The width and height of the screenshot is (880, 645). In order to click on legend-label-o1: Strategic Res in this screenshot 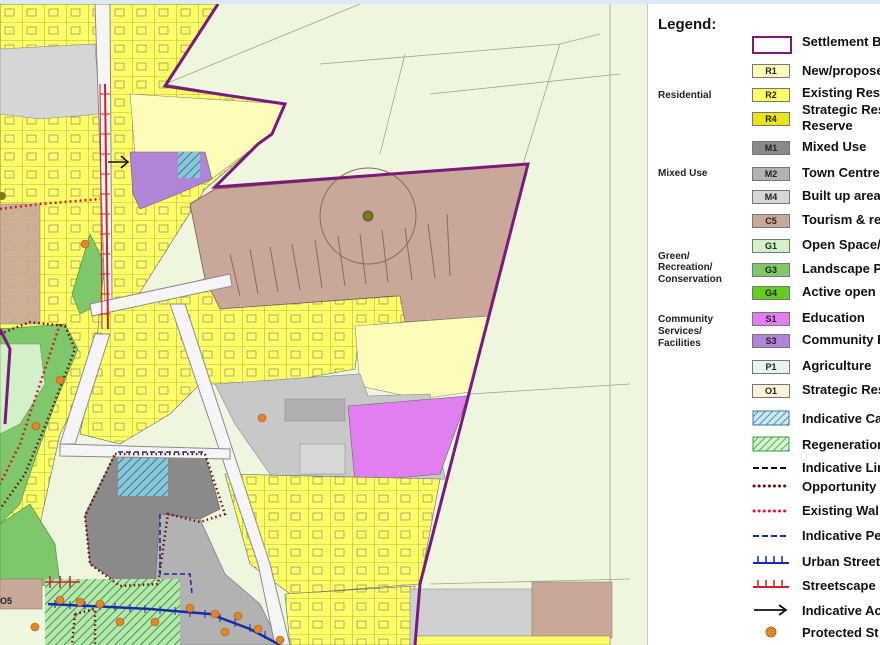, I will do `click(841, 389)`.